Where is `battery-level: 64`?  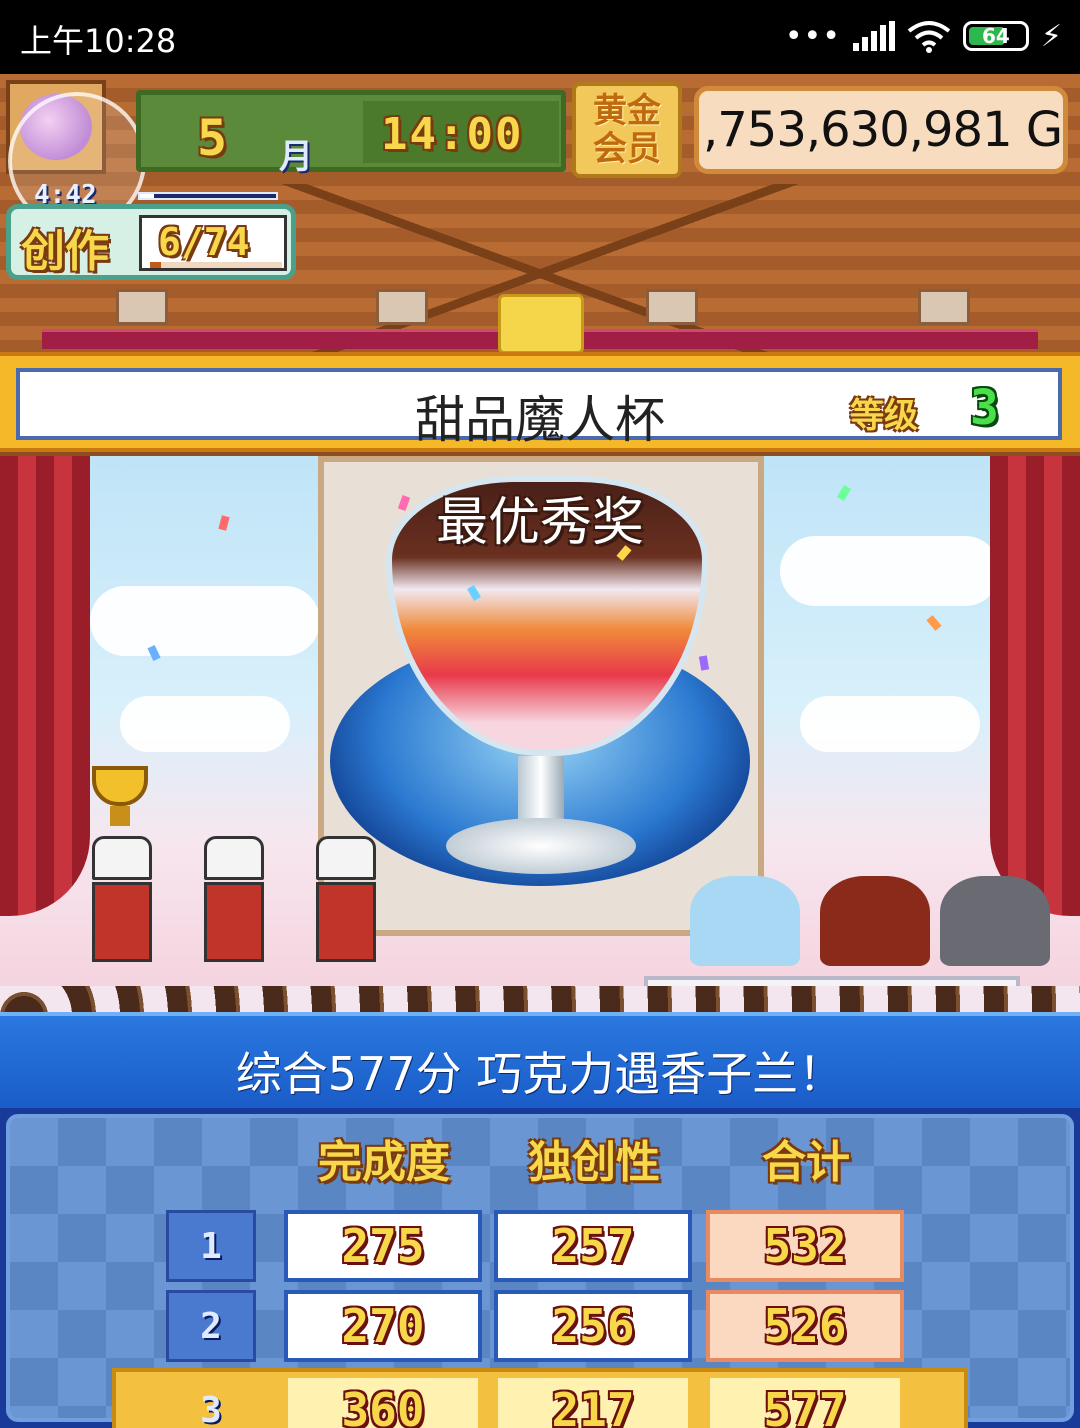
battery-level: 64 is located at coordinates (996, 36).